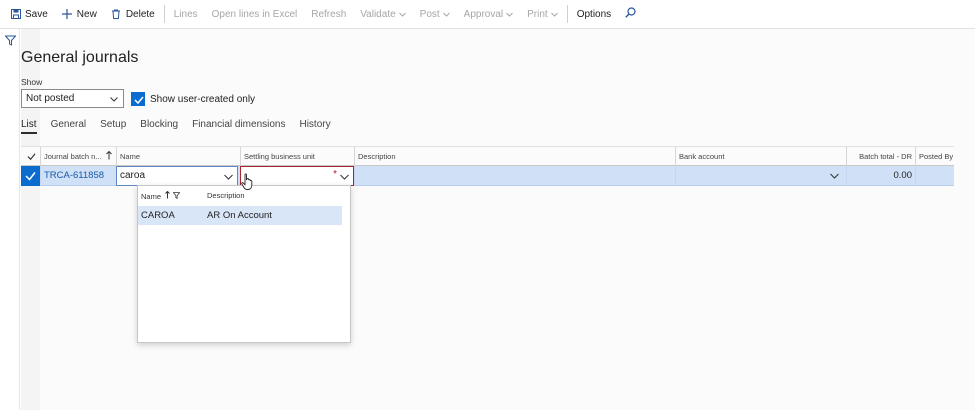 The image size is (975, 410). What do you see at coordinates (297, 156) in the screenshot?
I see `col-settling-business-unit: Settling business unit` at bounding box center [297, 156].